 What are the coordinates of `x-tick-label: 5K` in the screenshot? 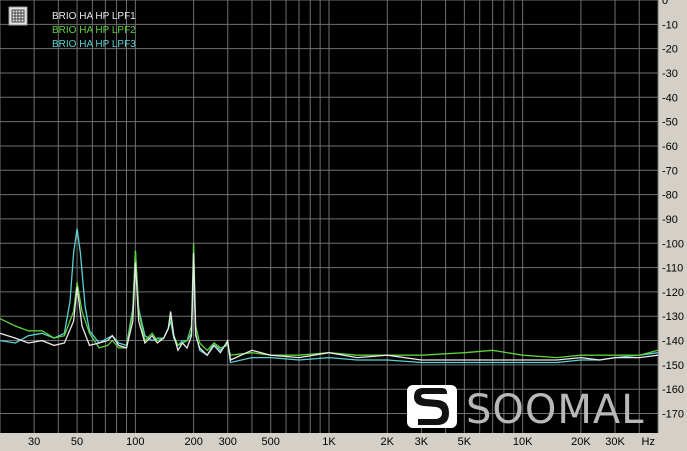 It's located at (465, 442).